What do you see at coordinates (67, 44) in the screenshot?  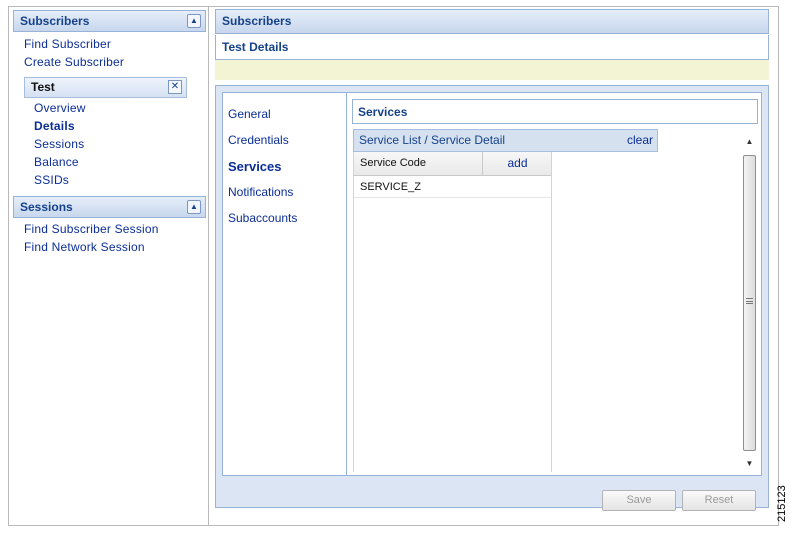 I see `find-subscriber-link: Find Subscriber` at bounding box center [67, 44].